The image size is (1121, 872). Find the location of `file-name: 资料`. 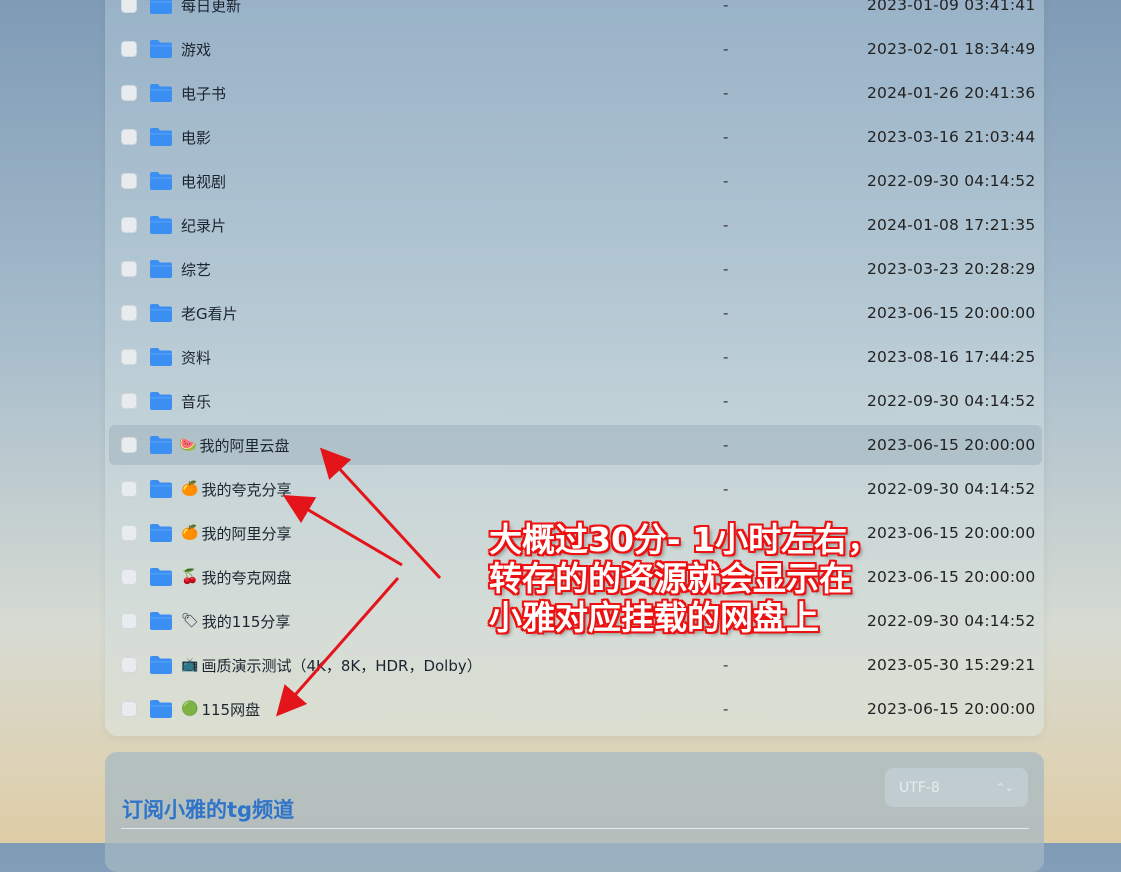

file-name: 资料 is located at coordinates (196, 357).